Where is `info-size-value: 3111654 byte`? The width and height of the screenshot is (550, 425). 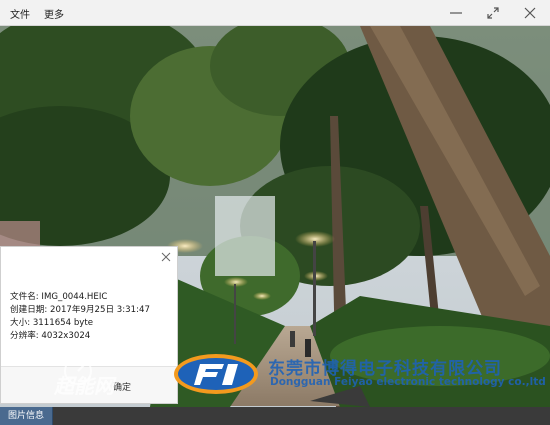
info-size-value: 3111654 byte is located at coordinates (63, 323).